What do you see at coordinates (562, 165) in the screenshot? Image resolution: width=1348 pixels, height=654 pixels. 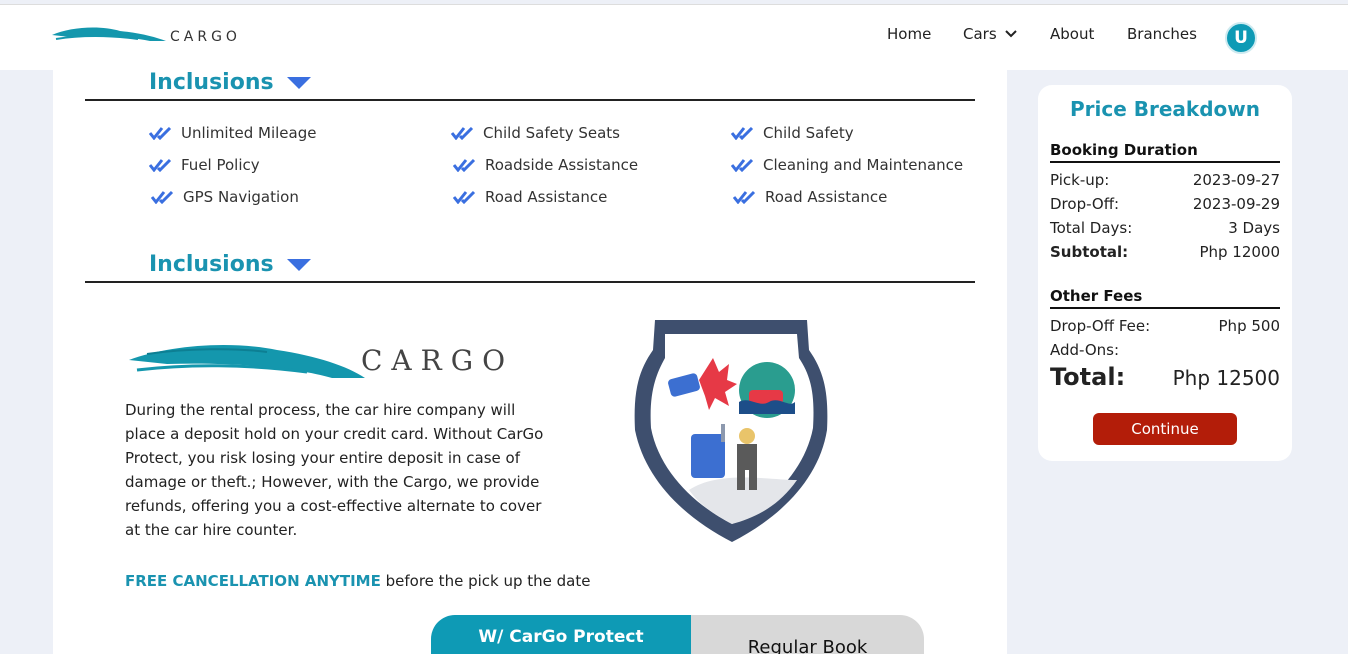 I see `inclusion-label: Roadside Assistance` at bounding box center [562, 165].